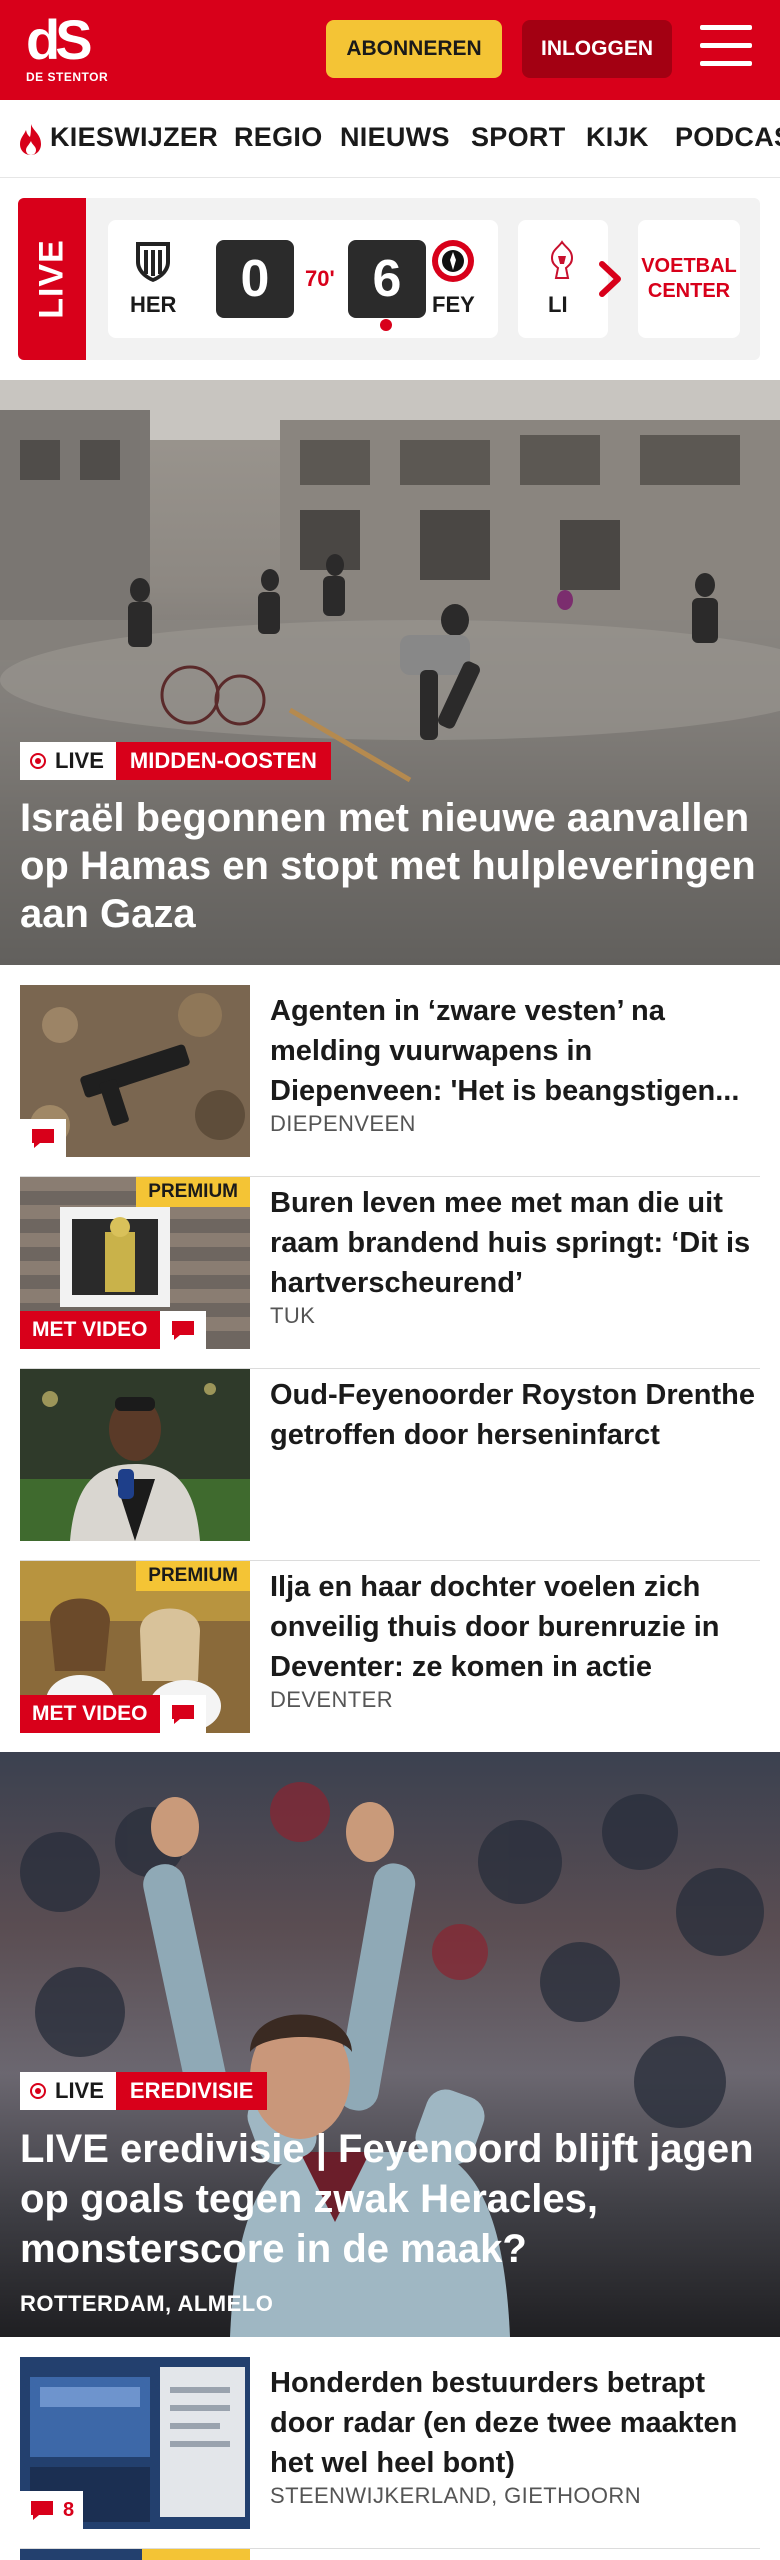  What do you see at coordinates (52, 279) in the screenshot?
I see `live-label: LIVE` at bounding box center [52, 279].